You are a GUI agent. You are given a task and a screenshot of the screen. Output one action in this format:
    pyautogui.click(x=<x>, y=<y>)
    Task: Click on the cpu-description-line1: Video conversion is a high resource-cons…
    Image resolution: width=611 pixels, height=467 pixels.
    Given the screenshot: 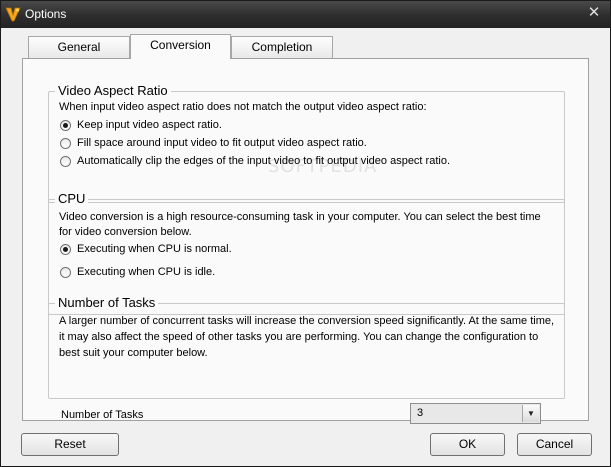 What is the action you would take?
    pyautogui.click(x=300, y=217)
    